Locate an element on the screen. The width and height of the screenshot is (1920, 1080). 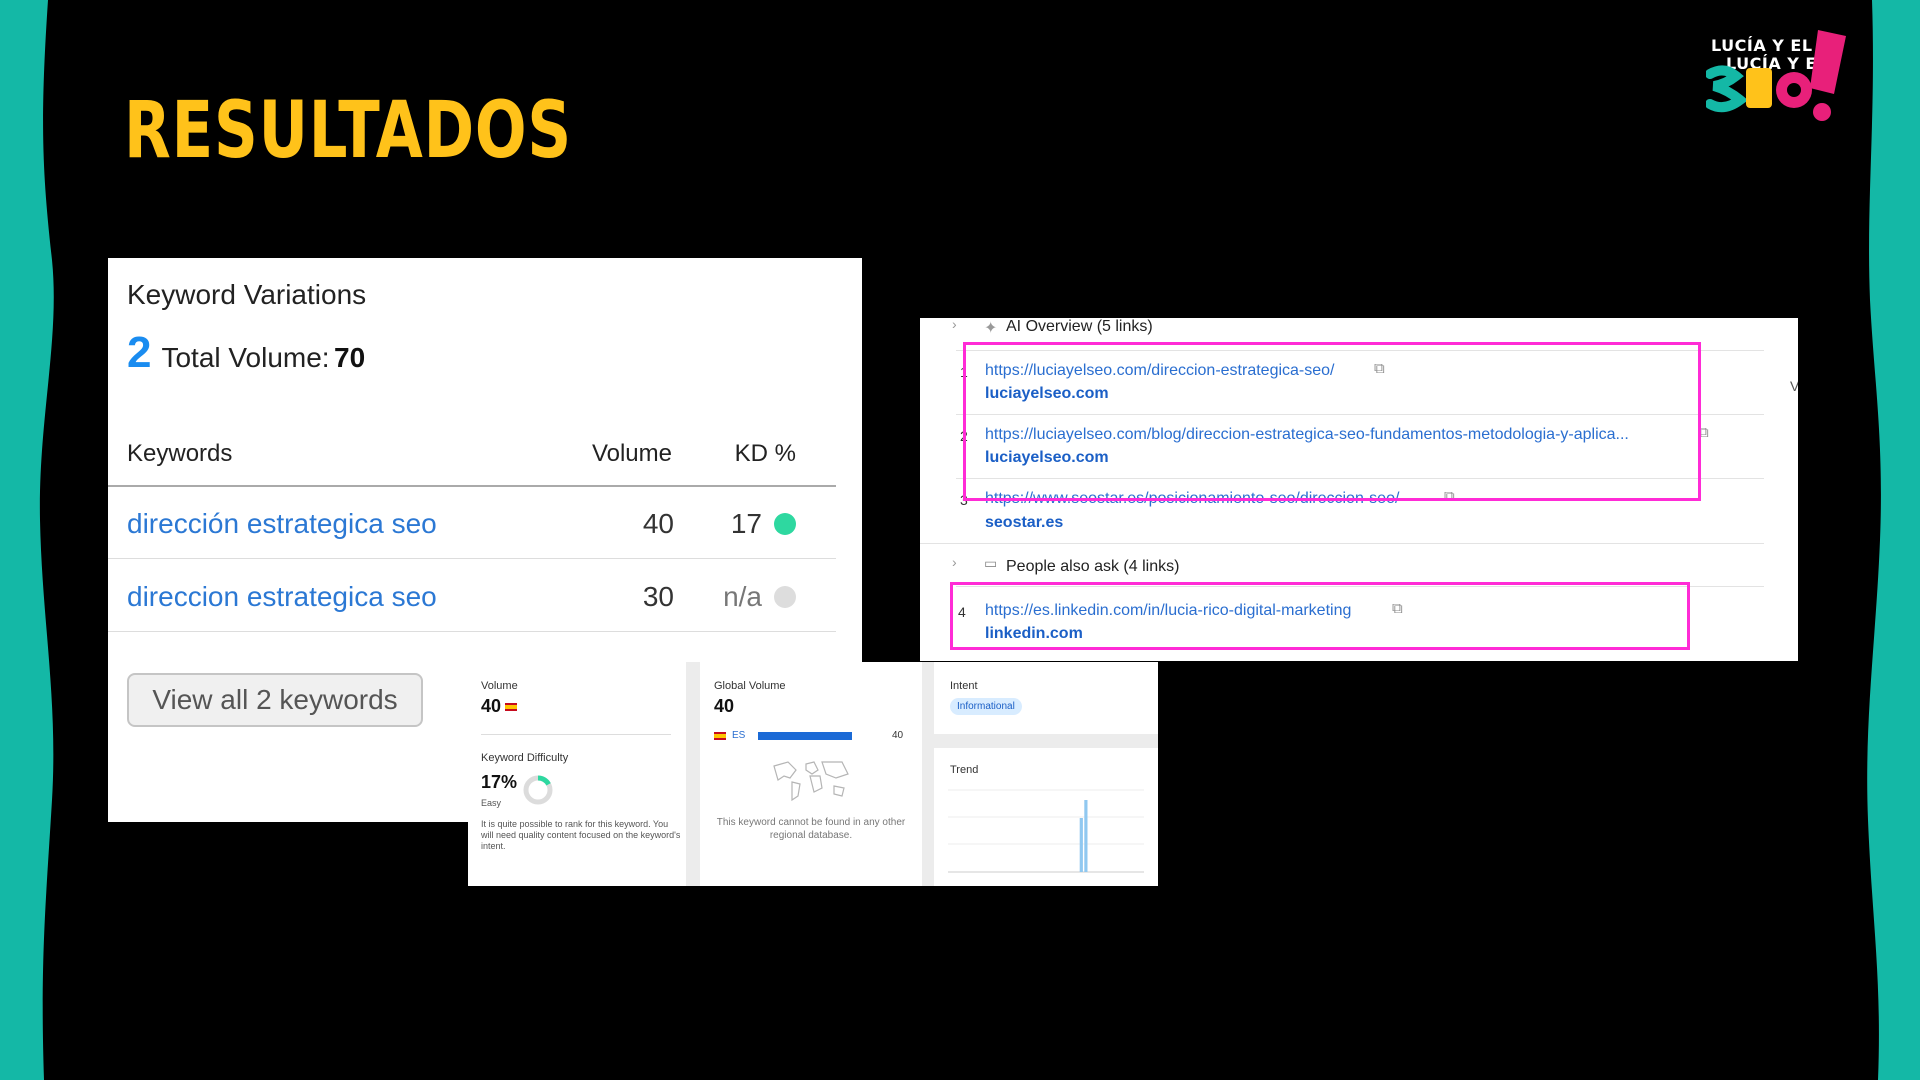
brand-logo: LUCÍA Y EL LUCÍA Y EL is located at coordinates (1782, 76).